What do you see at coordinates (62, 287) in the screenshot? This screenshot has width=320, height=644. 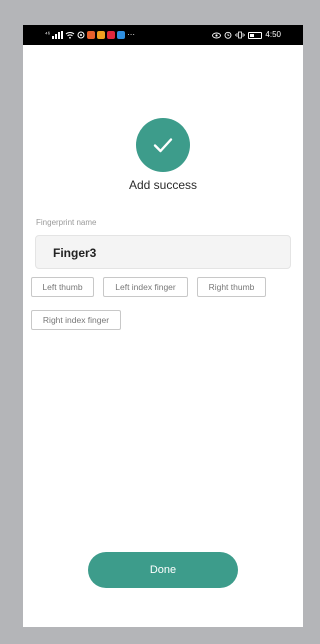 I see `preset-left-thumb-button: Left thumb` at bounding box center [62, 287].